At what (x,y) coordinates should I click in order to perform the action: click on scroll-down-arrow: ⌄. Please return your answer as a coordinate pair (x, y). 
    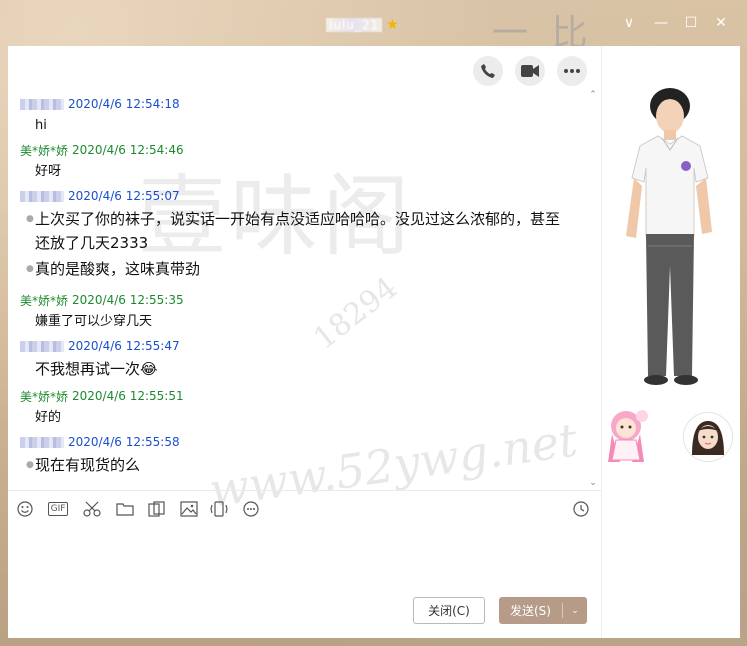
    Looking at the image, I should click on (593, 483).